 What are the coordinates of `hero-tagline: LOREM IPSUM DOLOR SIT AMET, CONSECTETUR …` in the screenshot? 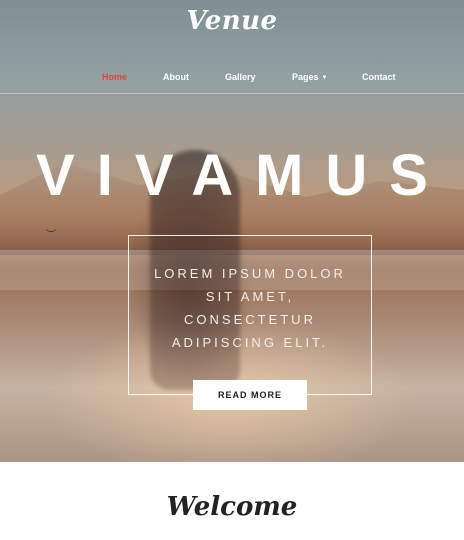 It's located at (250, 308).